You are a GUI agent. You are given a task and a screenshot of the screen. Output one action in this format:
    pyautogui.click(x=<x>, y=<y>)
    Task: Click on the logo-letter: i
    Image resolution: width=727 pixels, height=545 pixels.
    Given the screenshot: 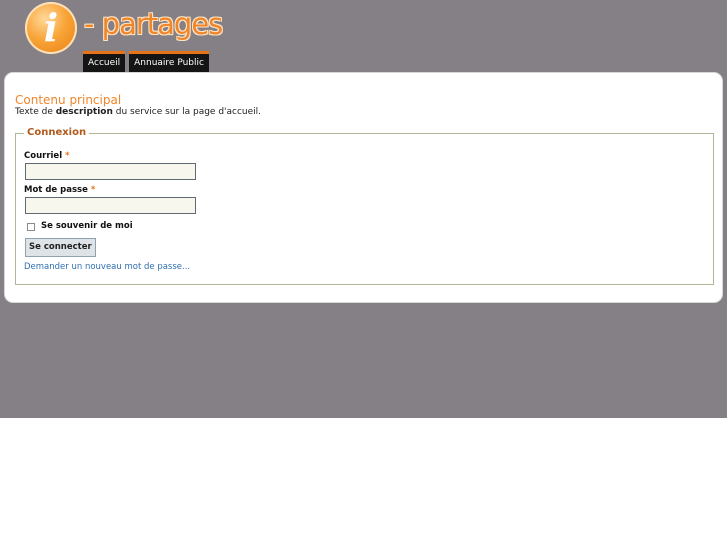 What is the action you would take?
    pyautogui.click(x=51, y=27)
    